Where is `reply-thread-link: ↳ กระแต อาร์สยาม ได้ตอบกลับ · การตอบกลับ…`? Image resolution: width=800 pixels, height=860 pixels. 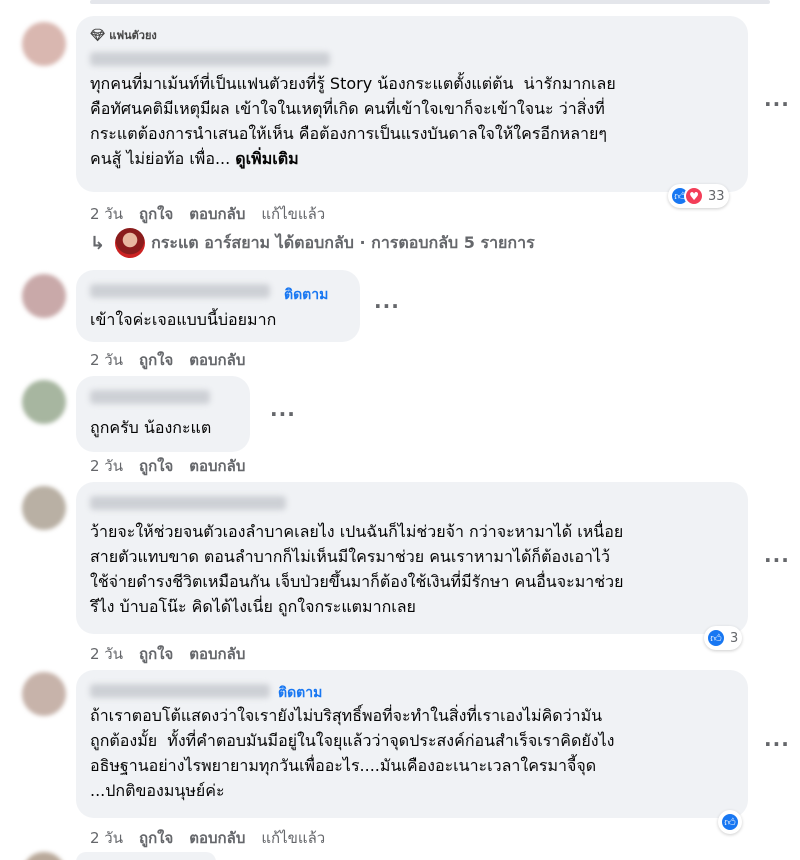 reply-thread-link: ↳ กระแต อาร์สยาม ได้ตอบกลับ · การตอบกลับ… is located at coordinates (312, 243).